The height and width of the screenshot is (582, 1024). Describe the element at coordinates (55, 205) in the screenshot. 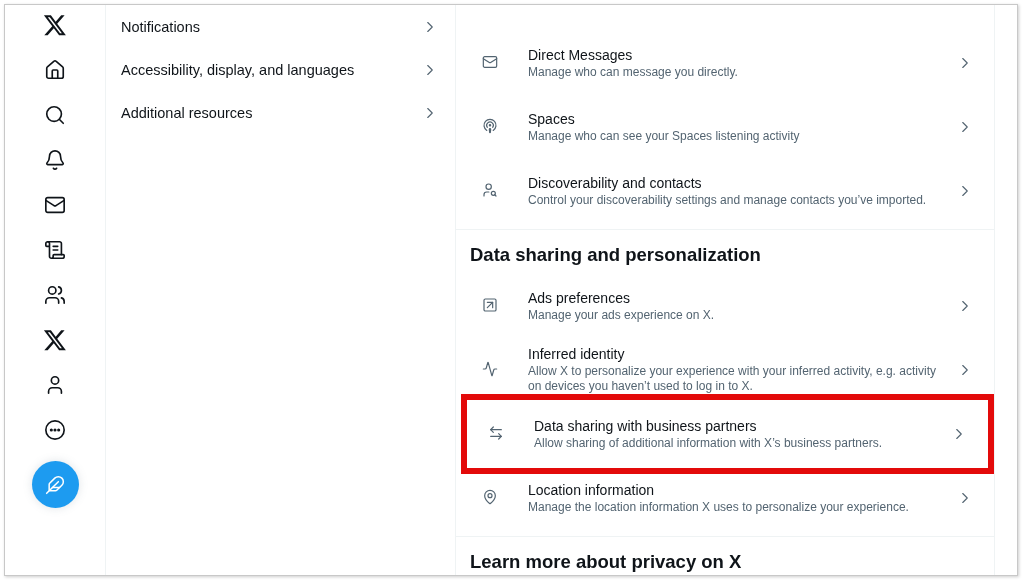

I see `mail-icon` at that location.